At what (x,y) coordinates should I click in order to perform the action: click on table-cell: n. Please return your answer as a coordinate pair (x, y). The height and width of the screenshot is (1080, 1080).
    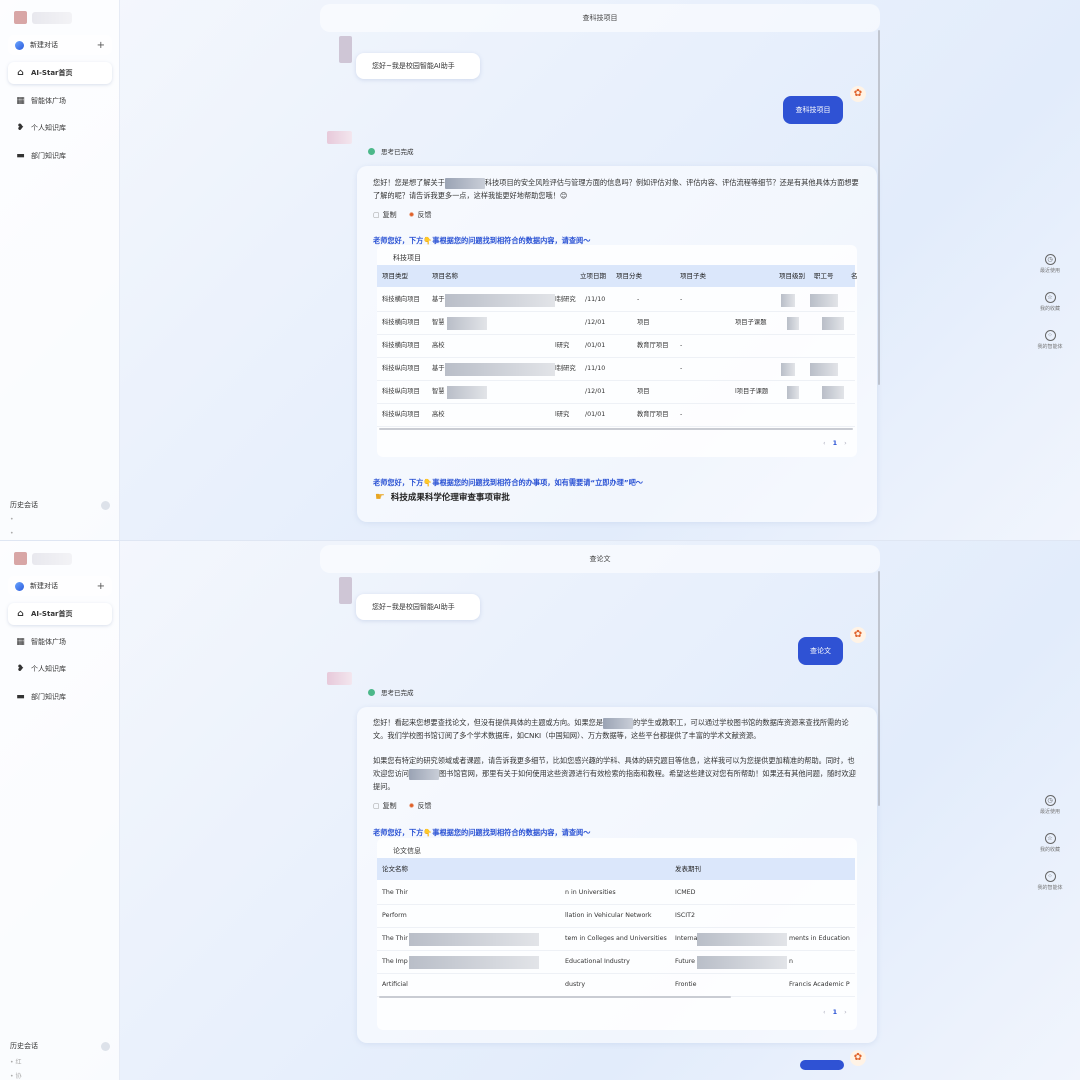
    Looking at the image, I should click on (791, 961).